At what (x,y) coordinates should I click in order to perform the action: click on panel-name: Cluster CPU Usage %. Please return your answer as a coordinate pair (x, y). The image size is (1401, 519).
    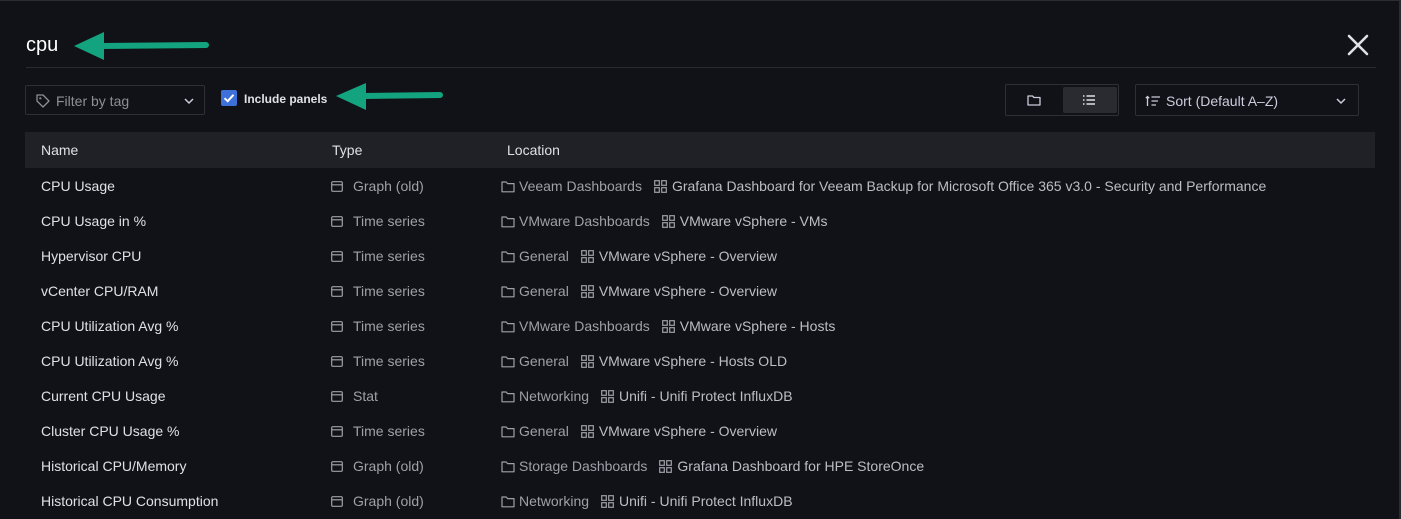
    Looking at the image, I should click on (110, 431).